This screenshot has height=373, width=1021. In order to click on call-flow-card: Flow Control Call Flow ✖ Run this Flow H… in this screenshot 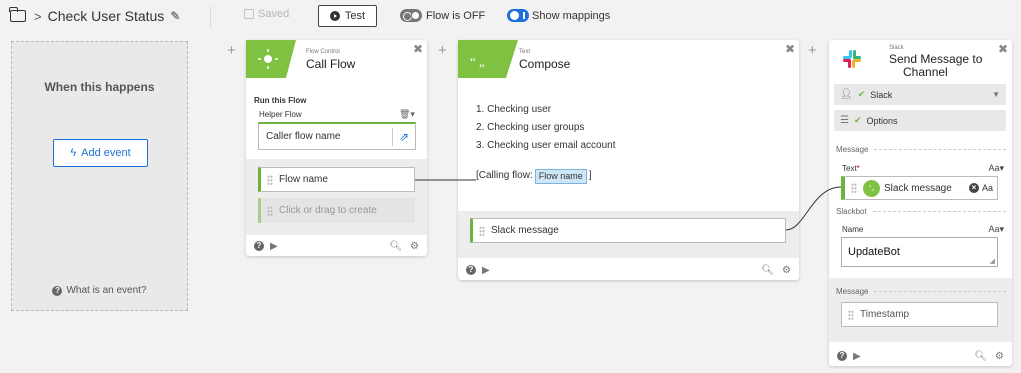, I will do `click(336, 148)`.